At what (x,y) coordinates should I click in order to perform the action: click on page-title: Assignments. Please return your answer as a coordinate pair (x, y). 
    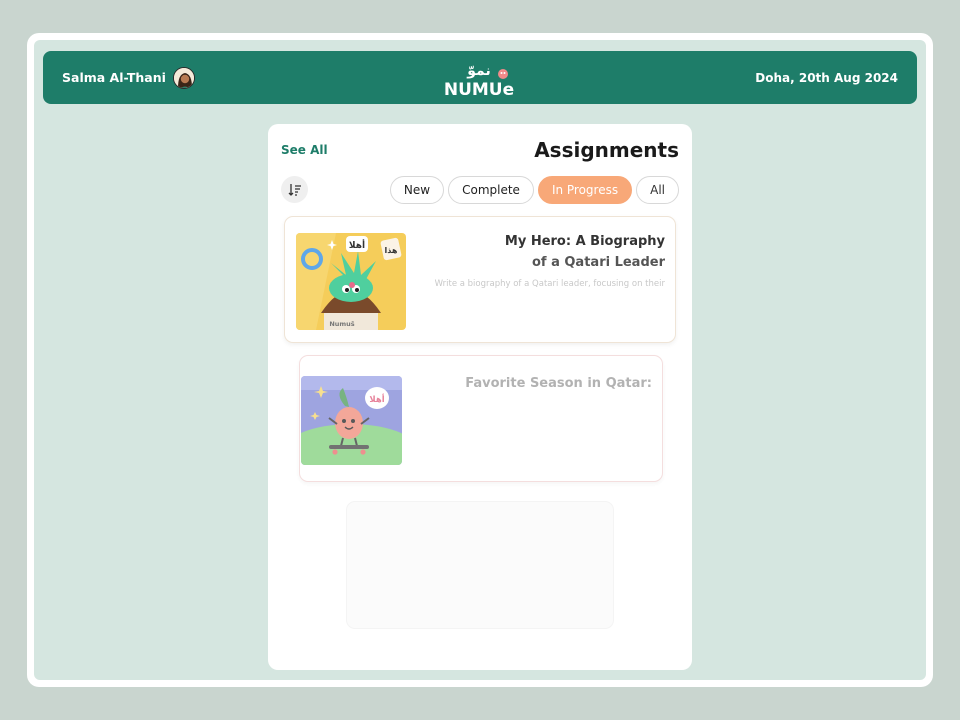
    Looking at the image, I should click on (606, 150).